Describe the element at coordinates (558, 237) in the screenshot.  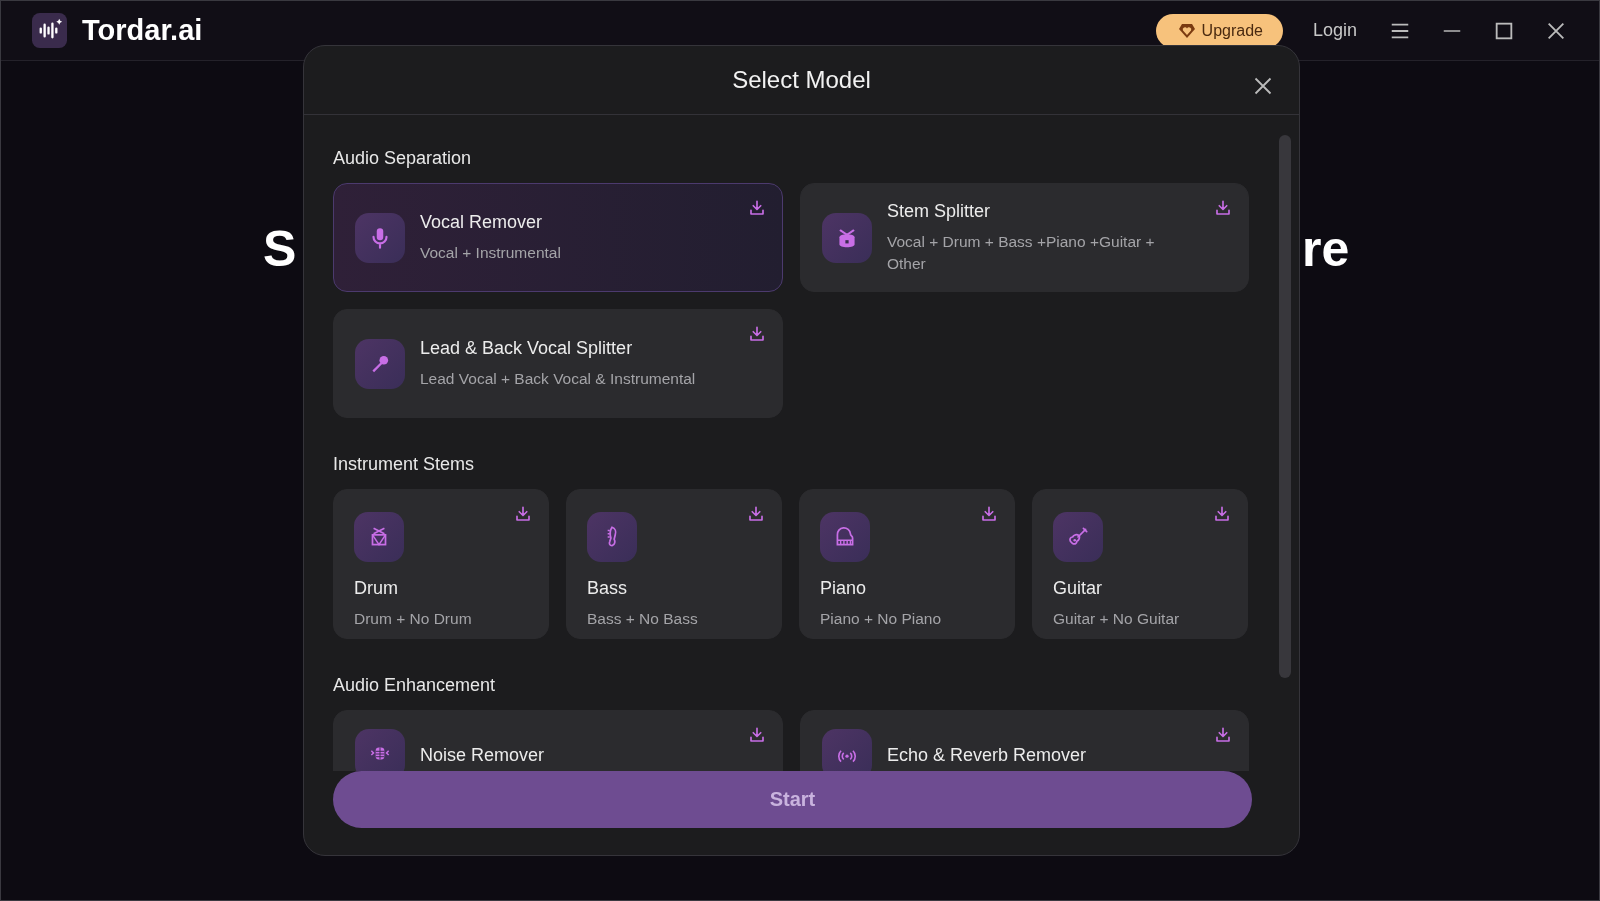
I see `model-card: Vocal Remover Vocal + Instrumental` at that location.